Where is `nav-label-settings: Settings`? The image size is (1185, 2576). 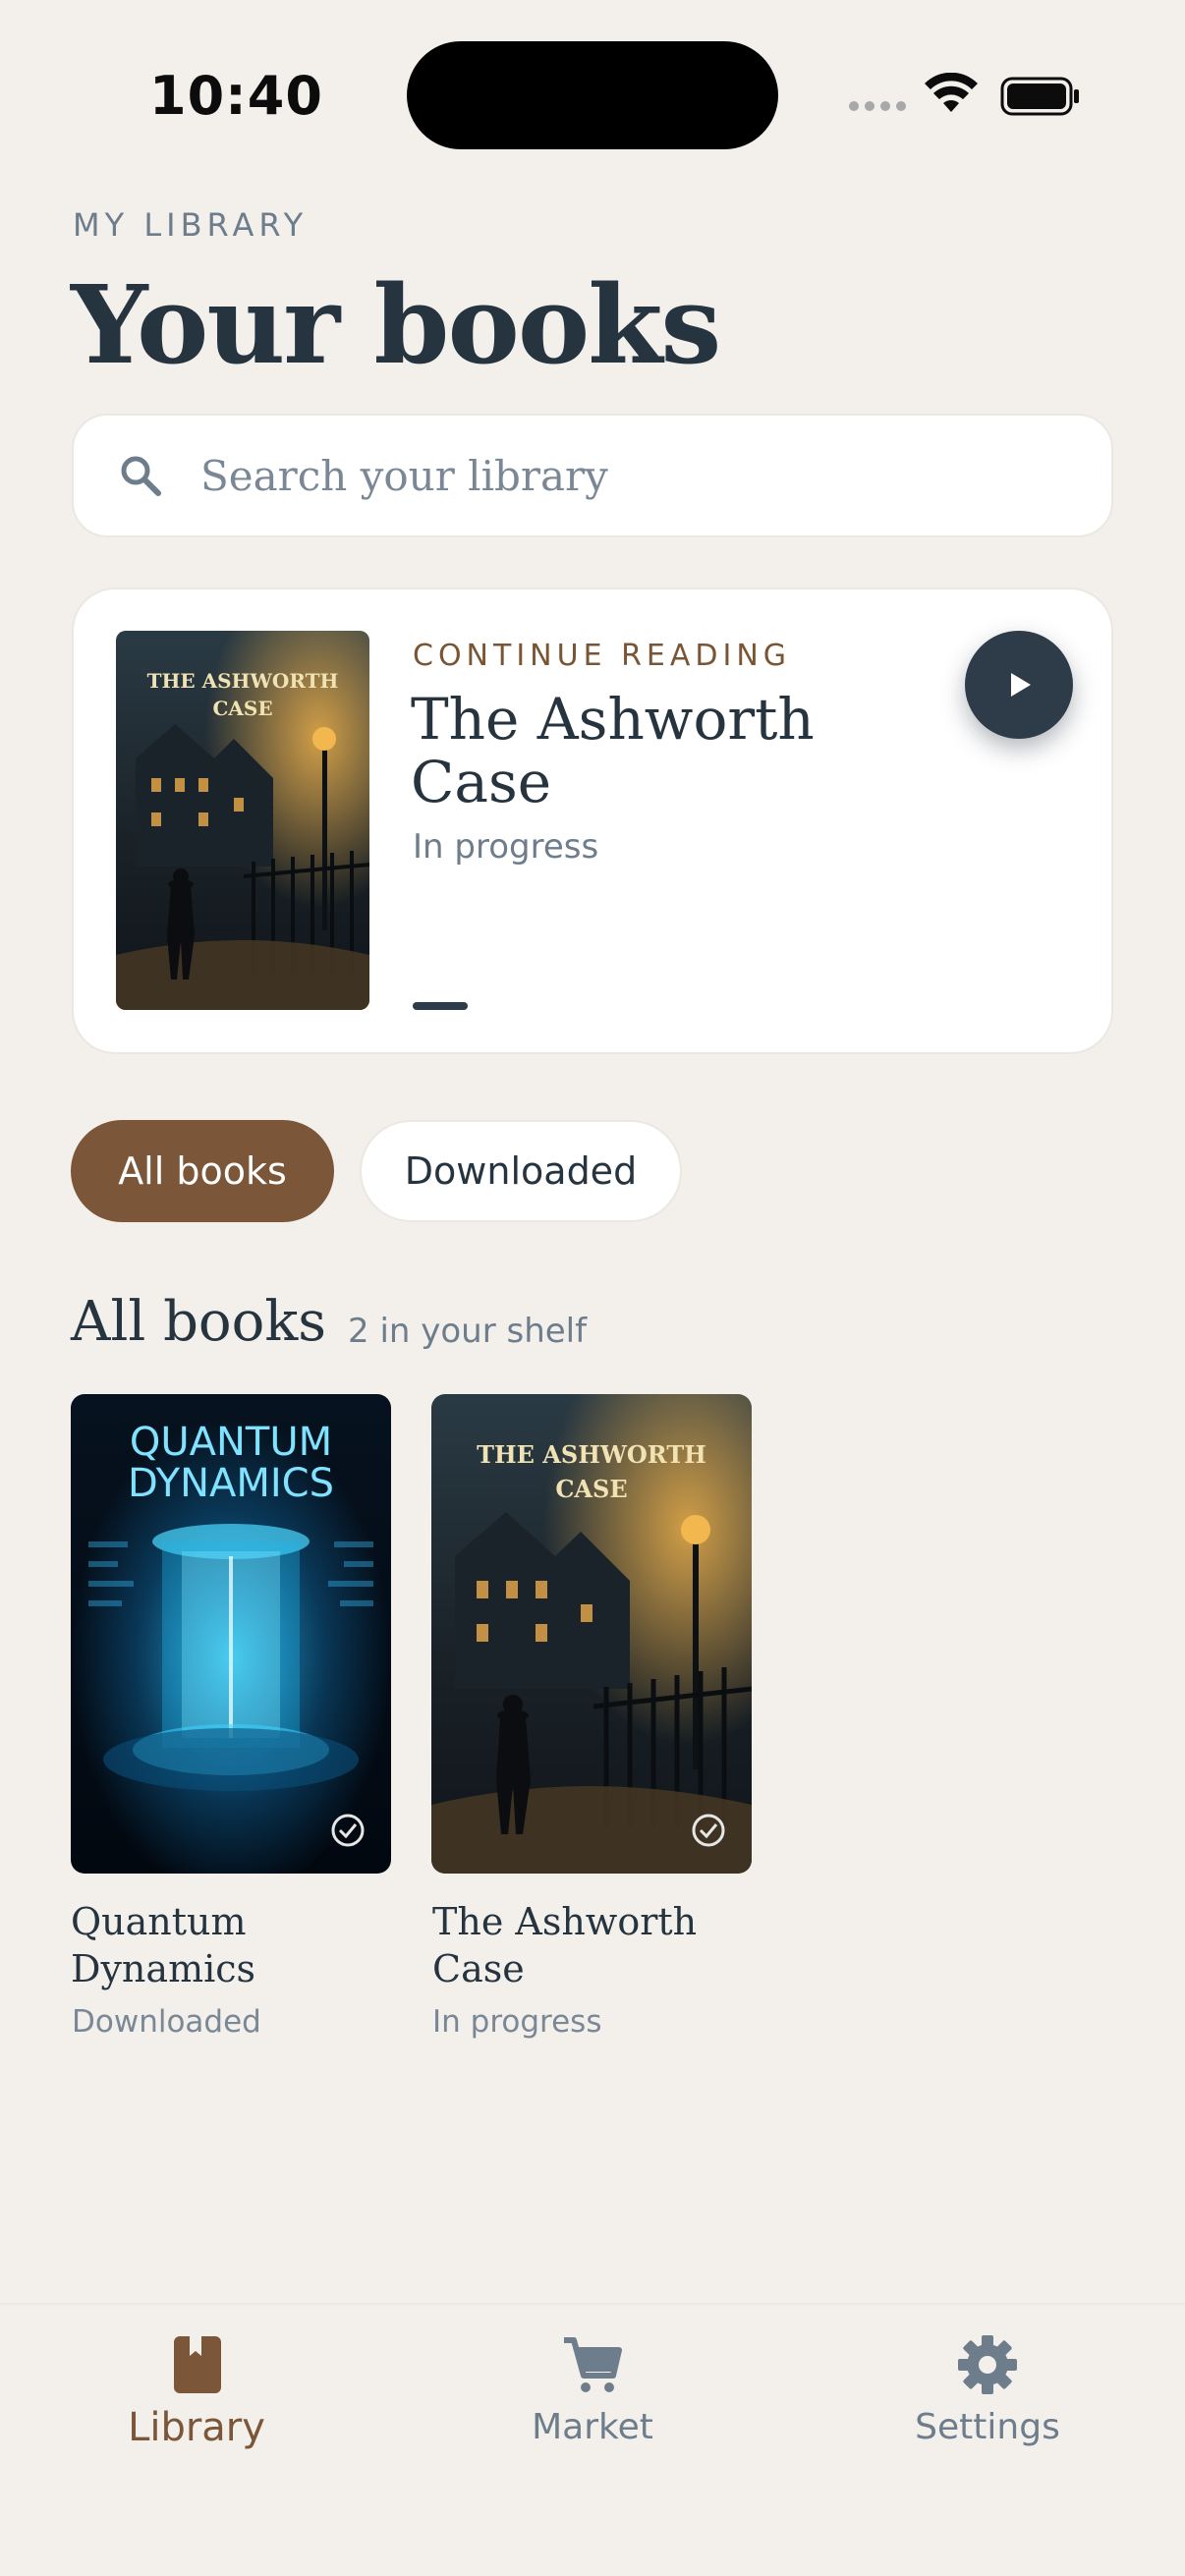
nav-label-settings: Settings is located at coordinates (988, 2427).